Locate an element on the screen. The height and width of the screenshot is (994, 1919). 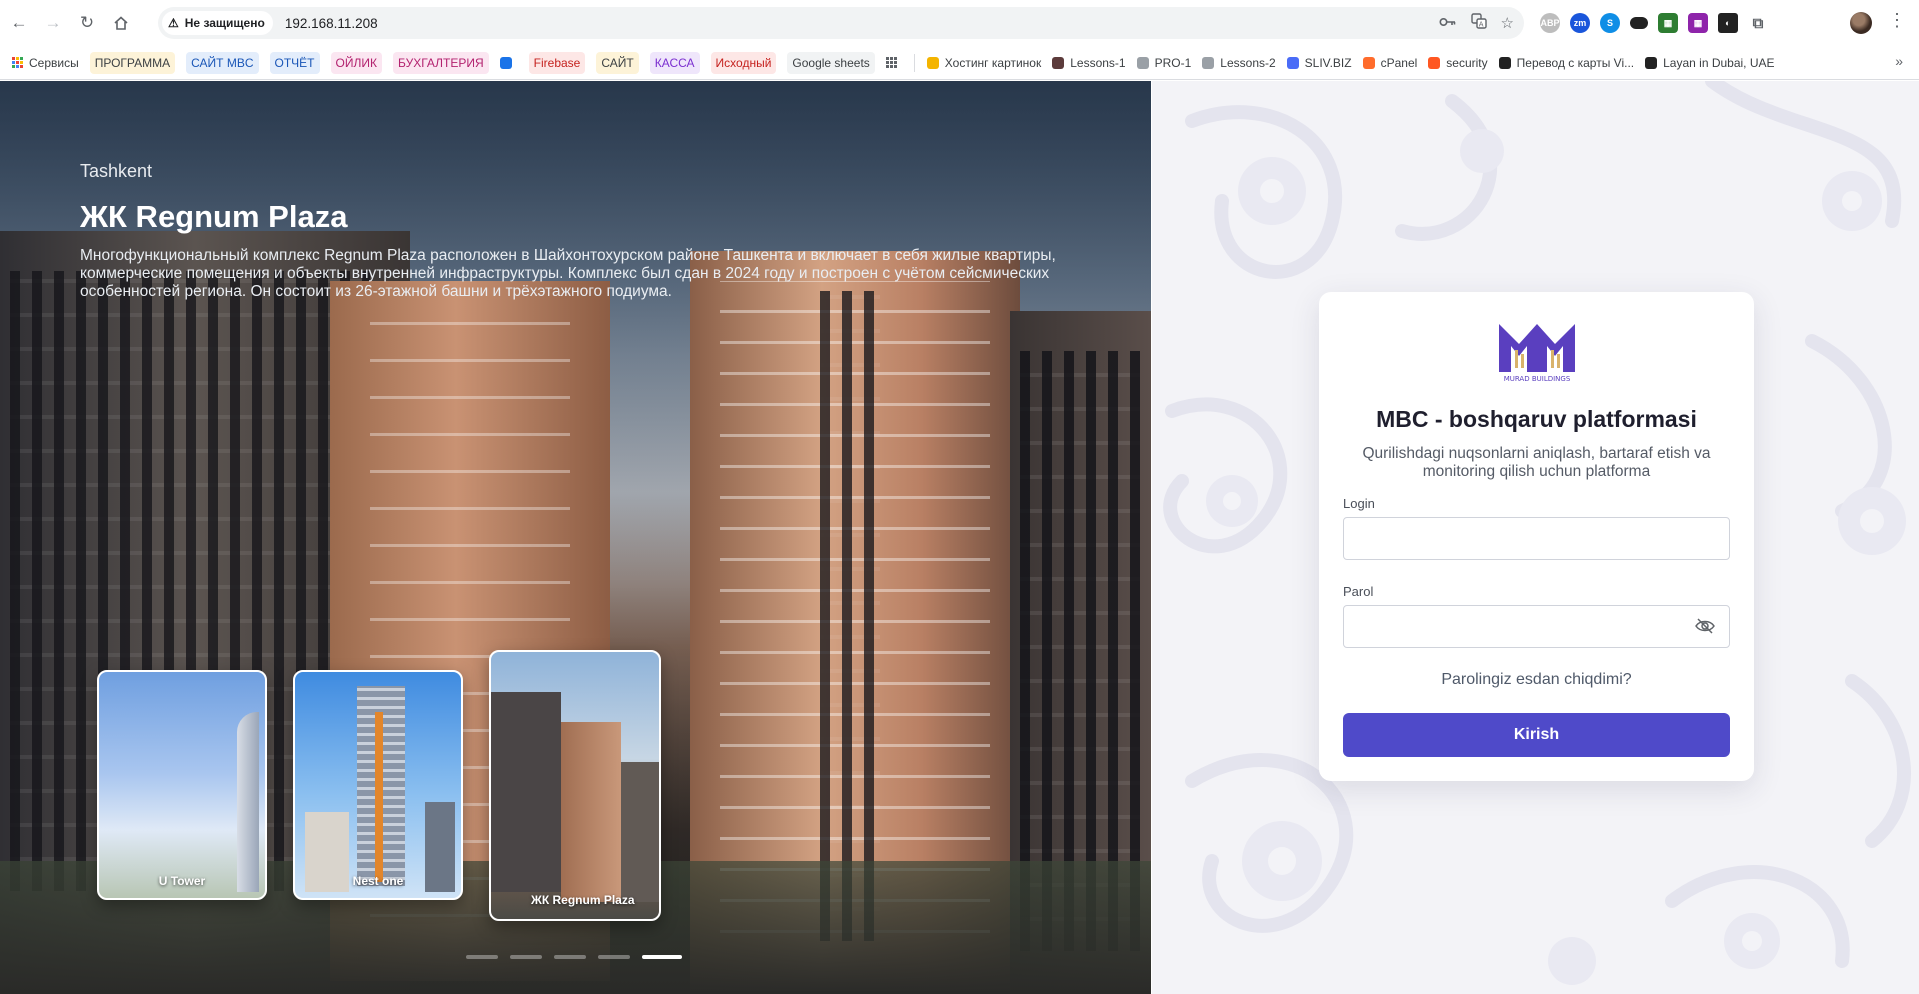
extensions-puzzle-icon: ⧉ is located at coordinates (1758, 23).